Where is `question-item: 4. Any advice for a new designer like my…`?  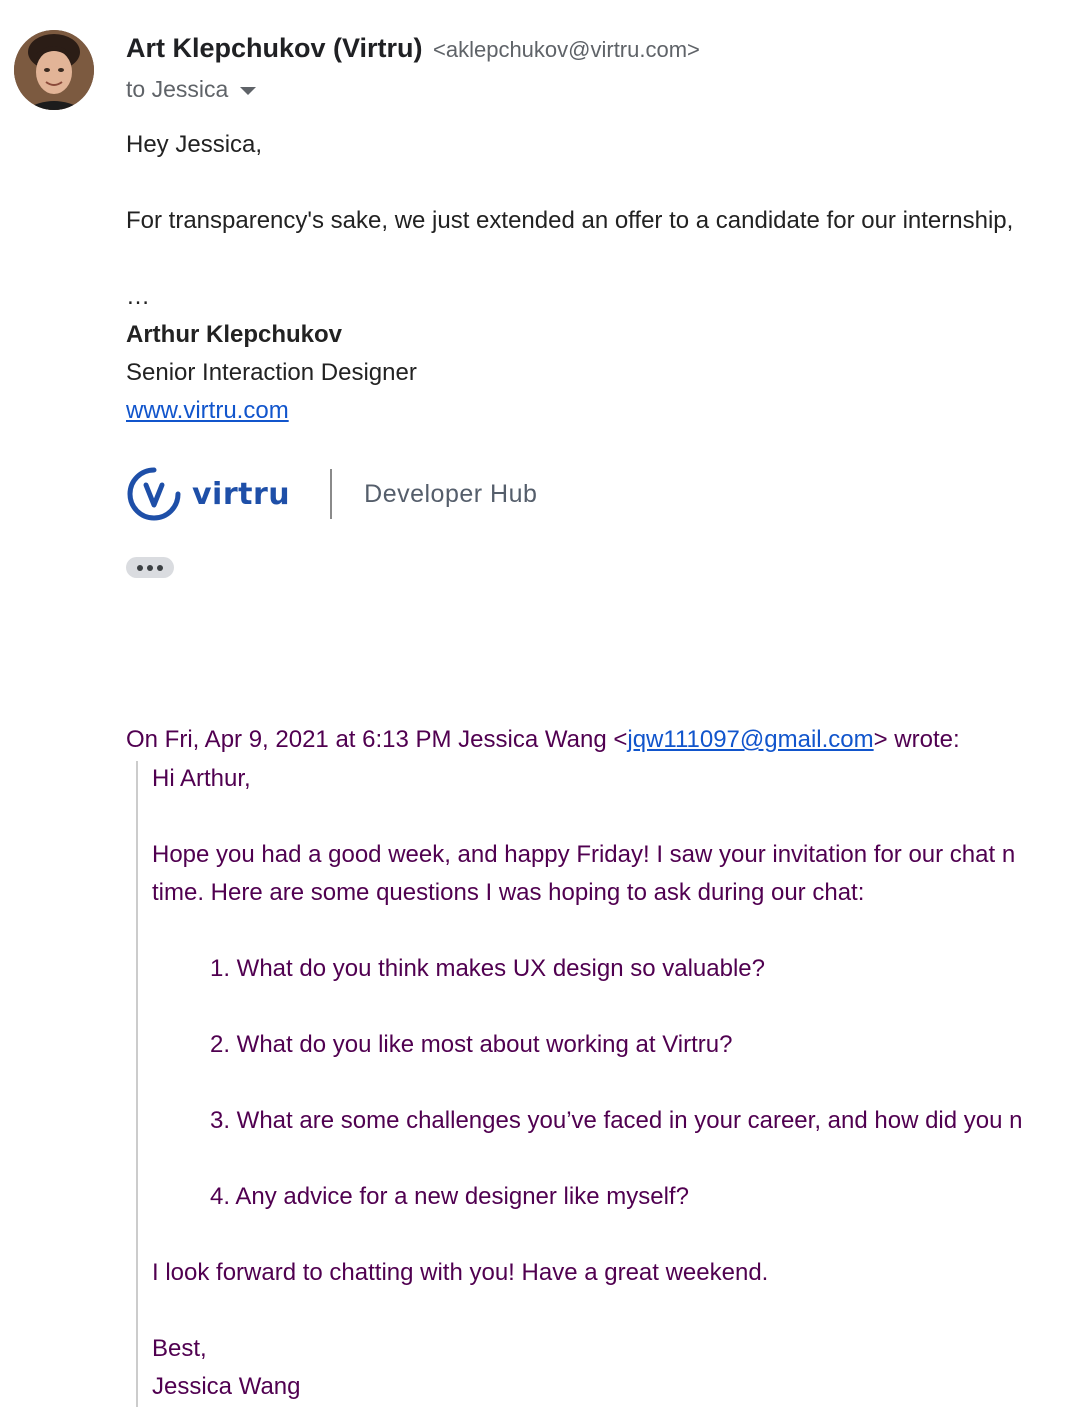
question-item: 4. Any advice for a new designer like my… is located at coordinates (449, 1196).